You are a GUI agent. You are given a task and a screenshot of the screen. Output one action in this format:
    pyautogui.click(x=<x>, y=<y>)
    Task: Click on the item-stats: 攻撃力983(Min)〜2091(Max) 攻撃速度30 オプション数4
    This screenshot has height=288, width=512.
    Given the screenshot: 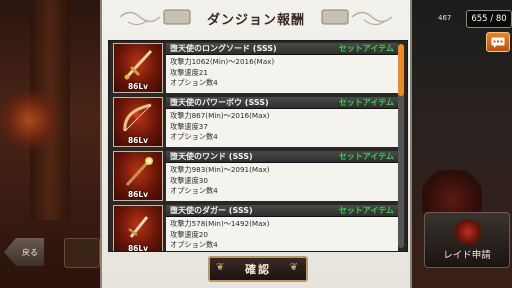 What is the action you would take?
    pyautogui.click(x=282, y=182)
    